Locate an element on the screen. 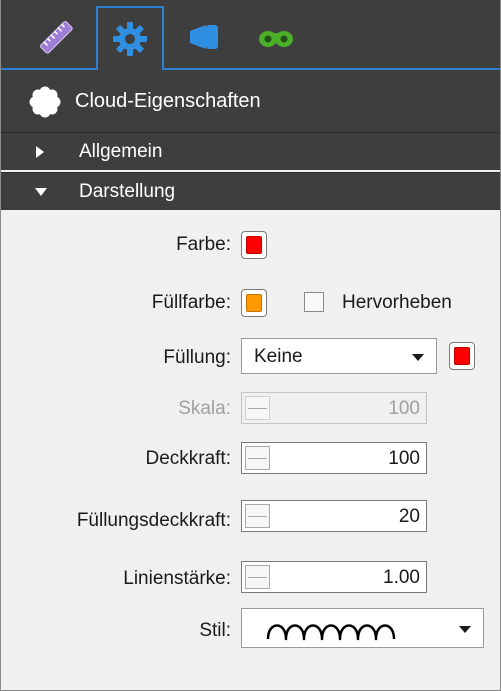  fuellfarbe-label: Füllfarbe: is located at coordinates (191, 302).